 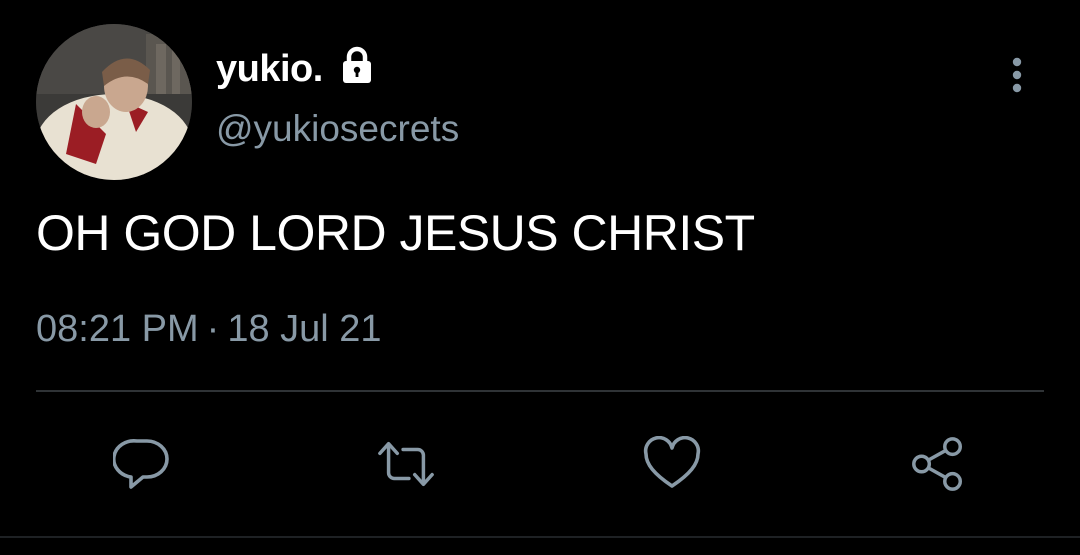 I want to click on bottom-divider, so click(x=540, y=537).